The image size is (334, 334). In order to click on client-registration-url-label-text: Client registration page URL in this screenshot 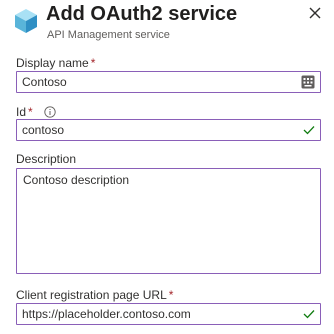, I will do `click(91, 295)`.